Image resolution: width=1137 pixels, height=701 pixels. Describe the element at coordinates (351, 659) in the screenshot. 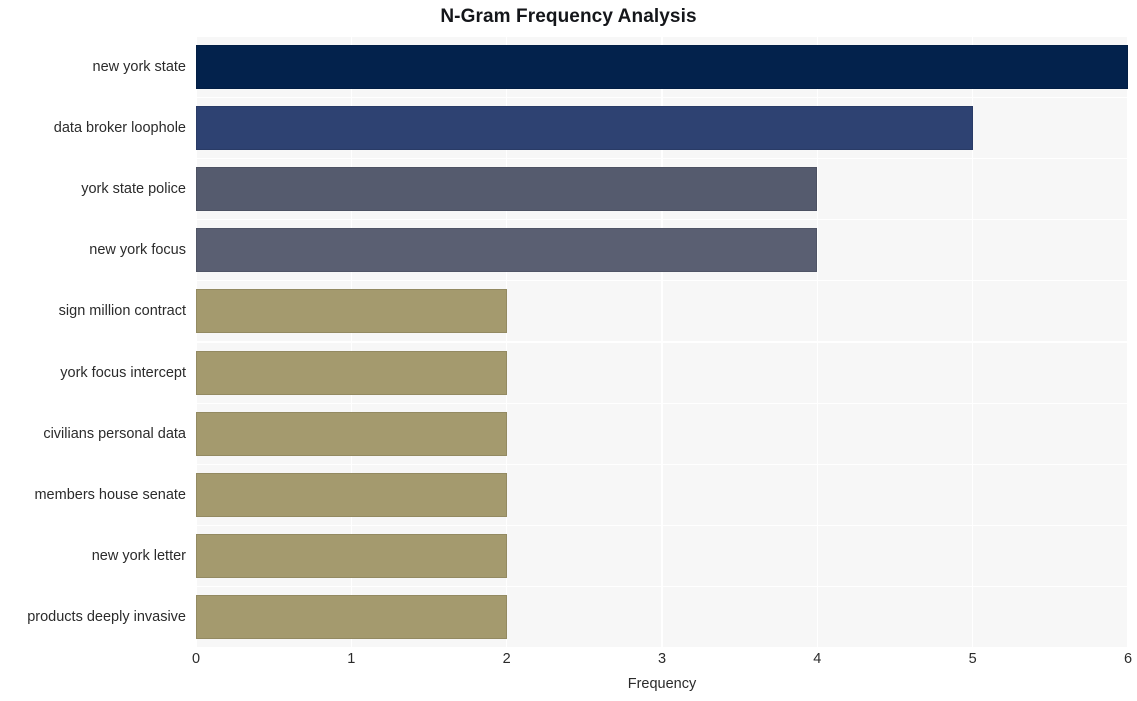

I see `x-axis-tick-label: 1` at that location.